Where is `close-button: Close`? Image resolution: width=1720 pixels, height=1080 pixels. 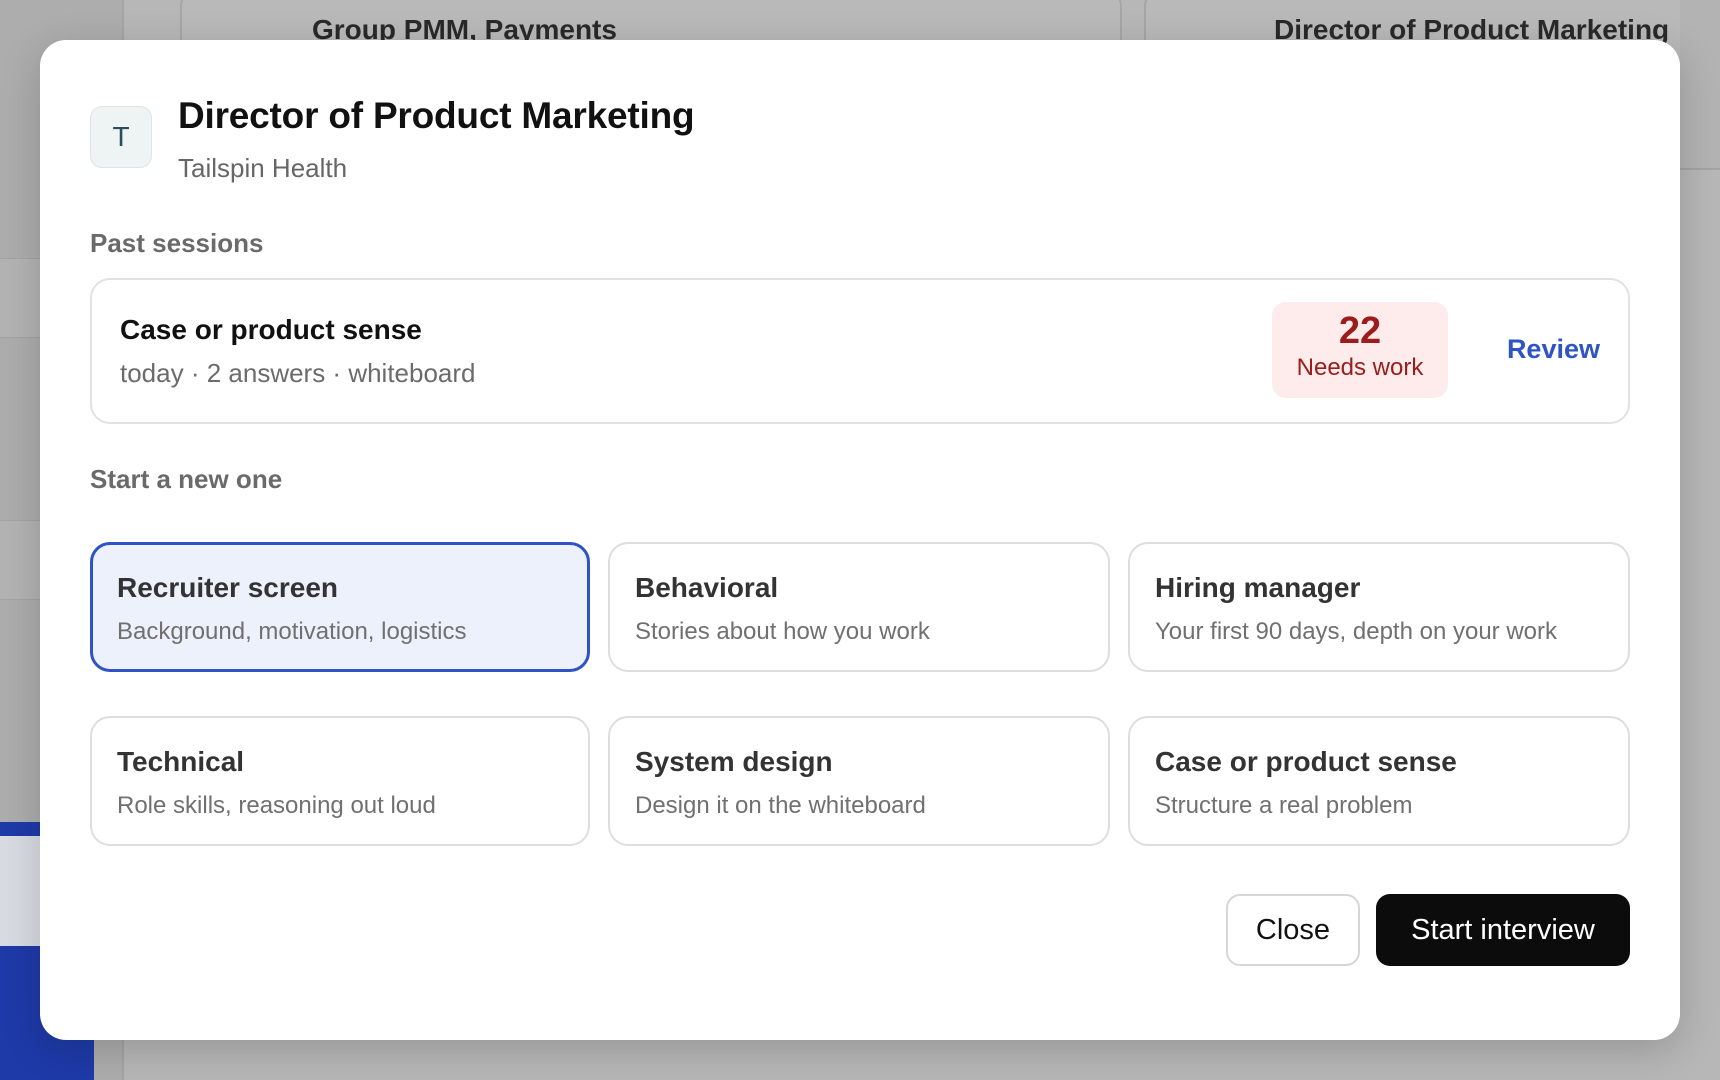
close-button: Close is located at coordinates (1293, 930).